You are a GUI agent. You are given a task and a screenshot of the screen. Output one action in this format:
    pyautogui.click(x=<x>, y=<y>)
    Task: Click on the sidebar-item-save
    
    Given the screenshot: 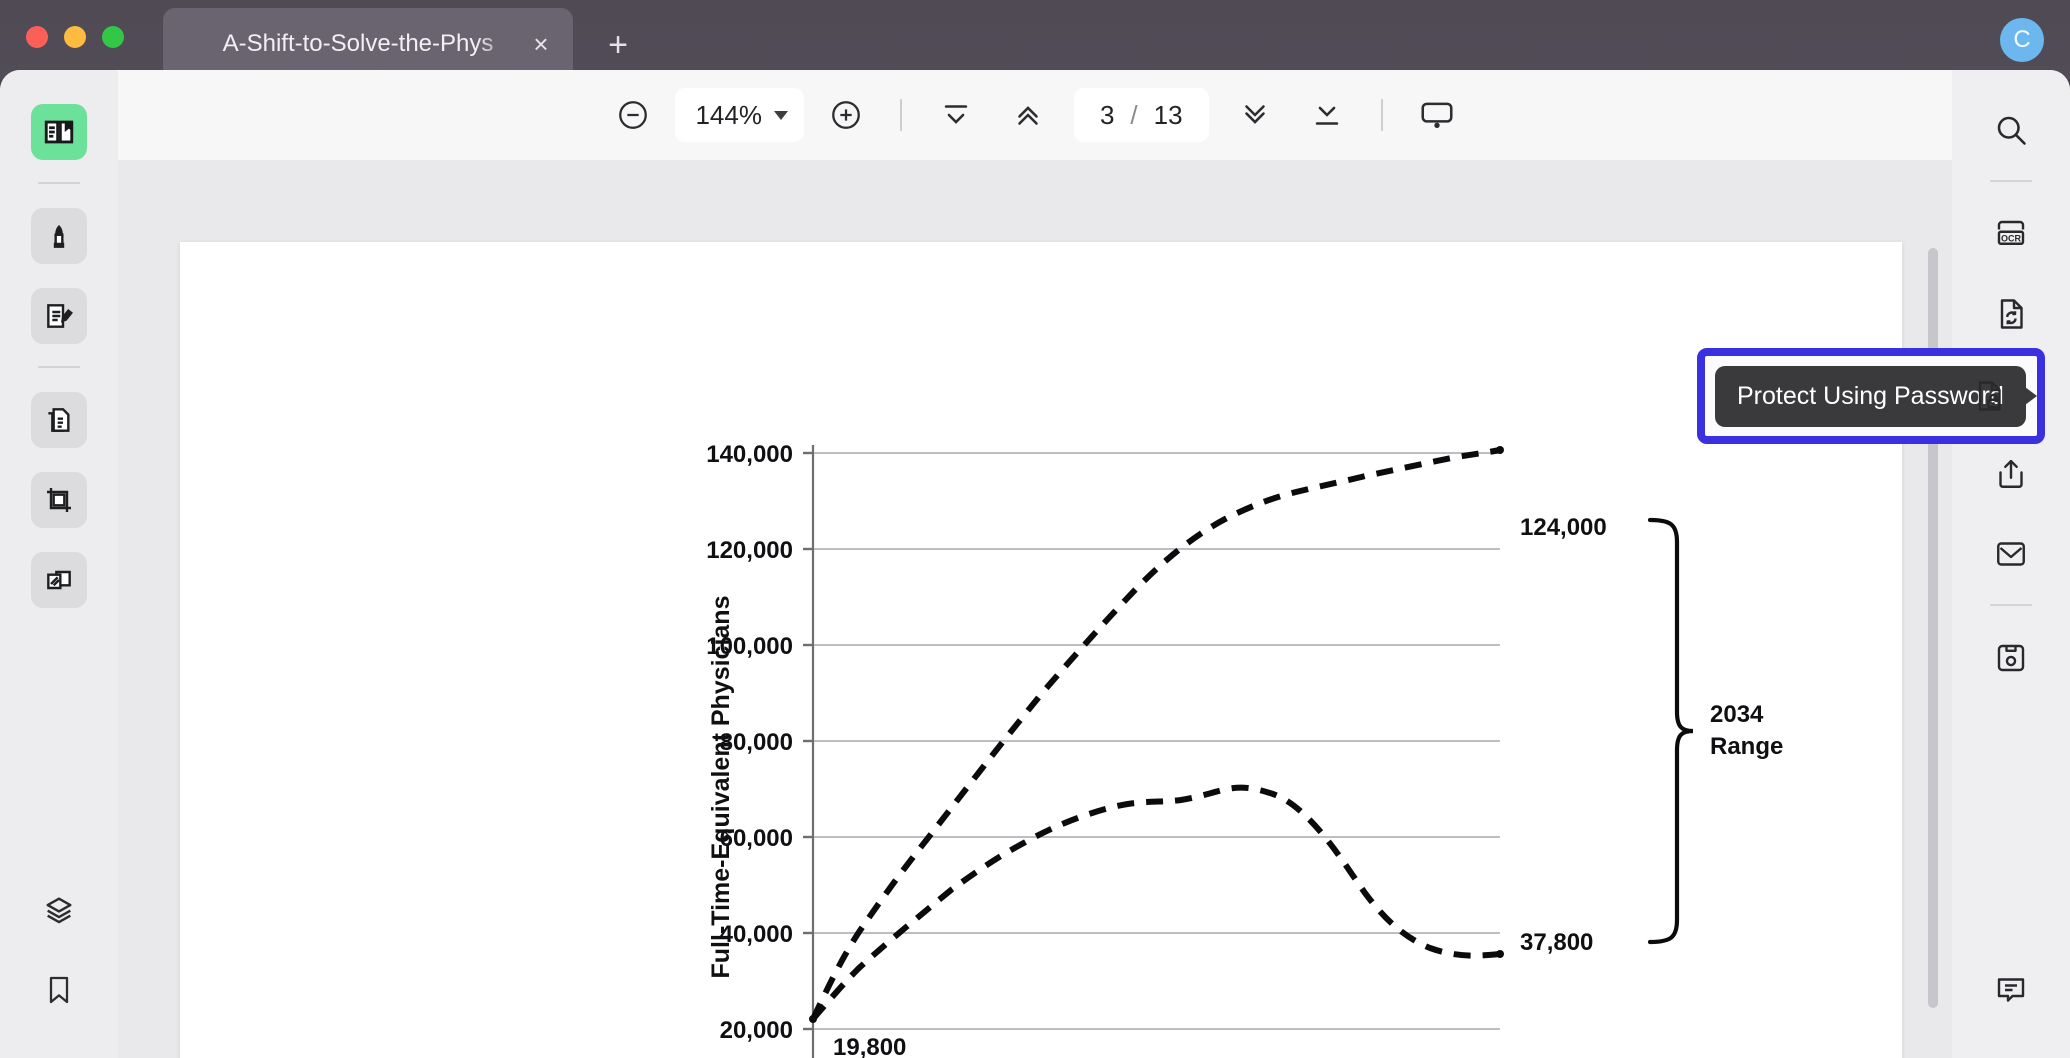 What is the action you would take?
    pyautogui.click(x=2011, y=658)
    